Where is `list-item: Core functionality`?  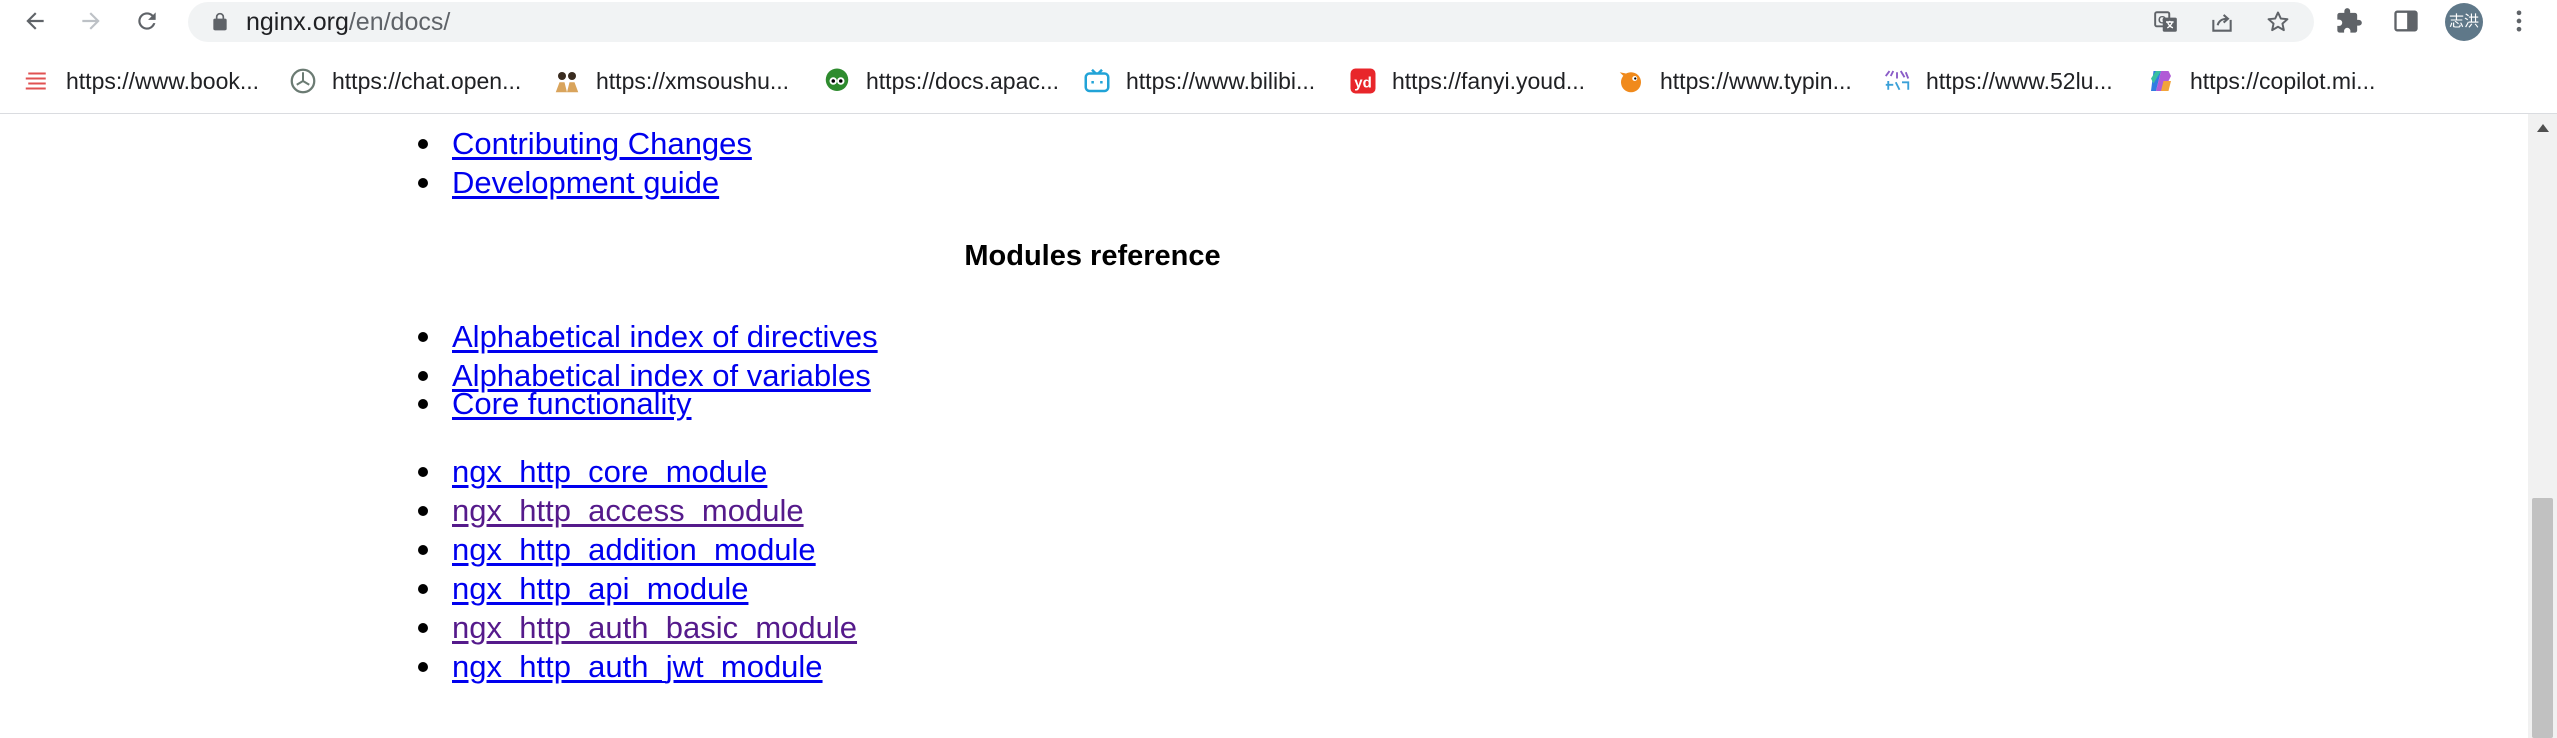 list-item: Core functionality is located at coordinates (555, 403).